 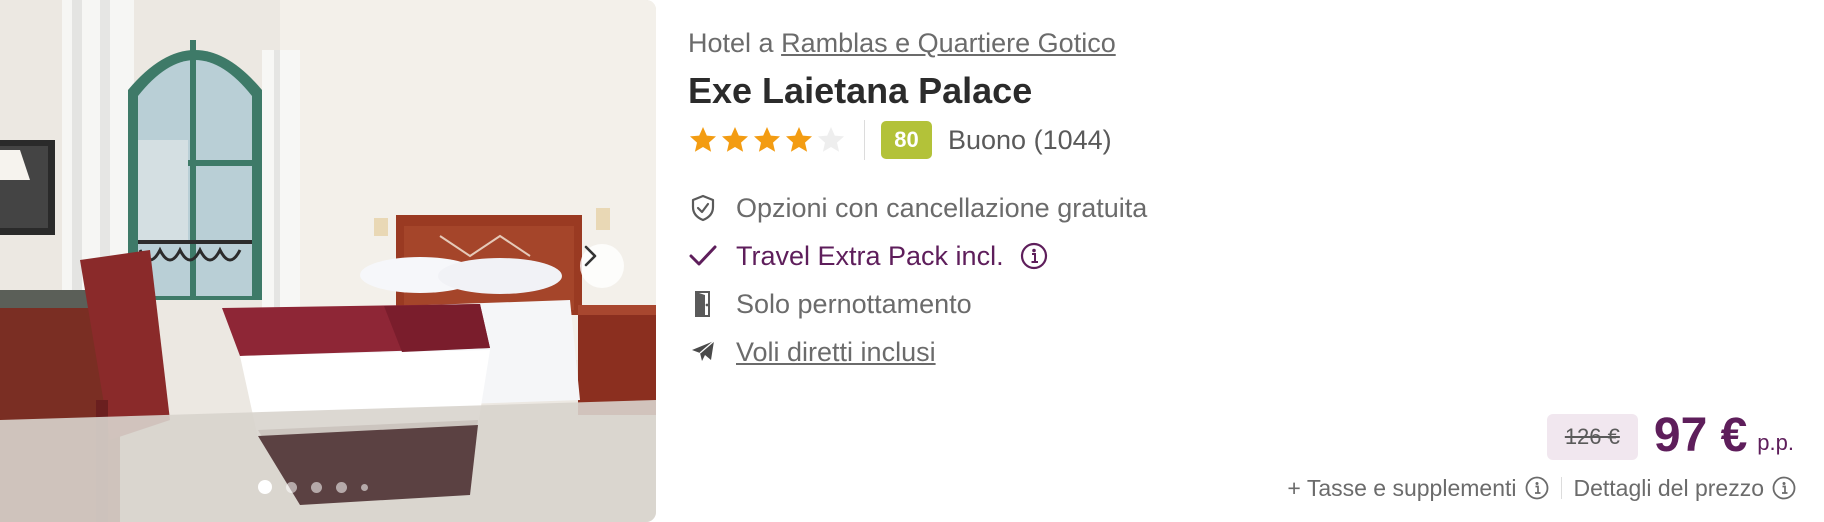 I want to click on hotel-location: Hotel a Ramblas e Quartiere Gotico, so click(x=902, y=43).